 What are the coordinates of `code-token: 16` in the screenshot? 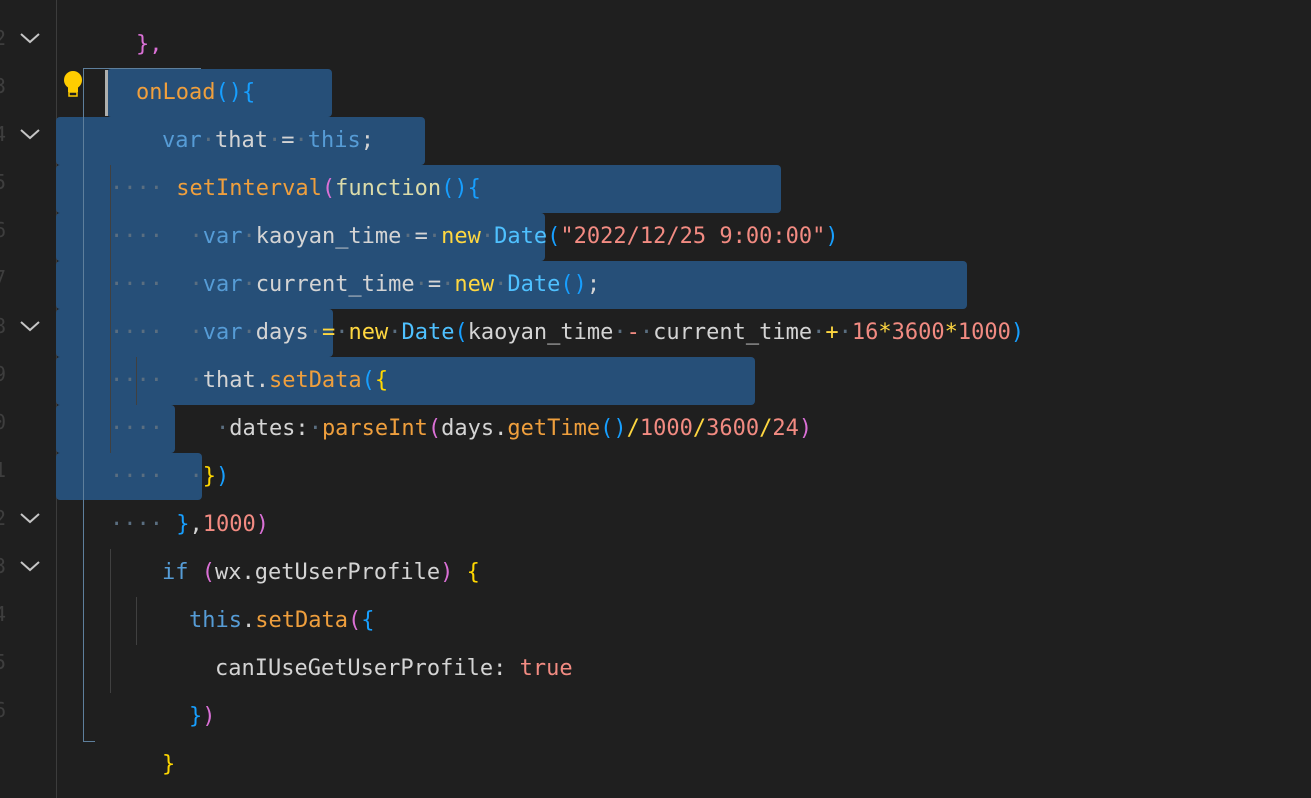 It's located at (865, 332).